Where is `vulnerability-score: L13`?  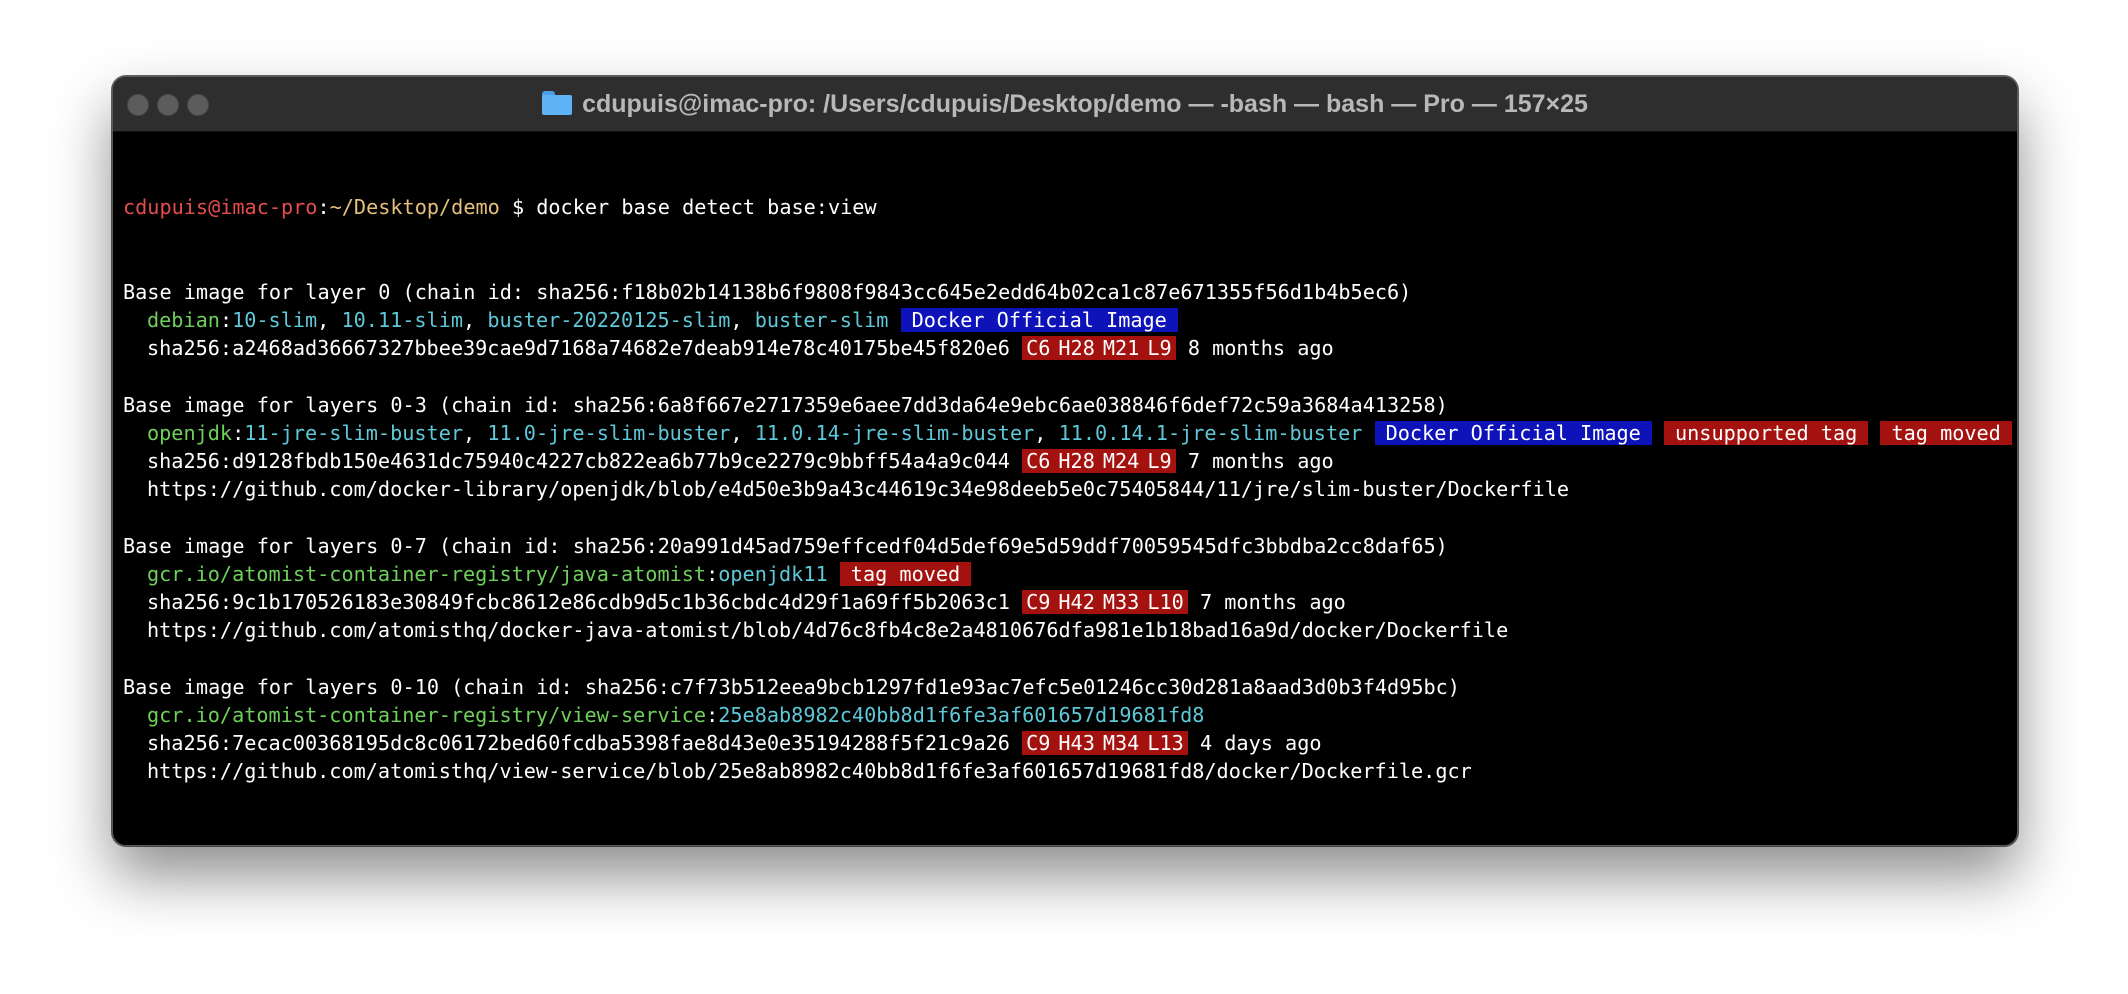
vulnerability-score: L13 is located at coordinates (1165, 743).